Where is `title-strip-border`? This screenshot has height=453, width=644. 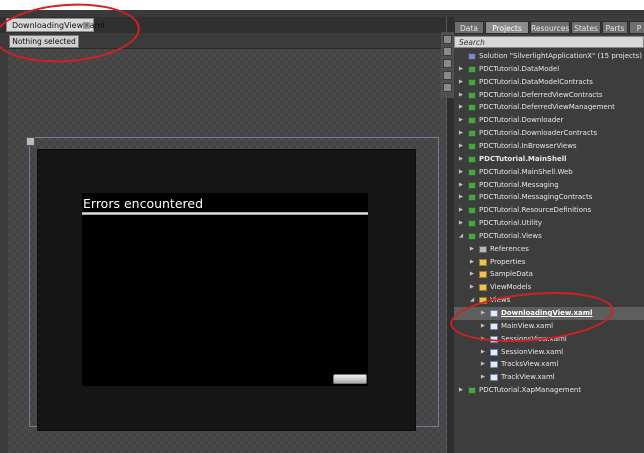
title-strip-border is located at coordinates (322, 13).